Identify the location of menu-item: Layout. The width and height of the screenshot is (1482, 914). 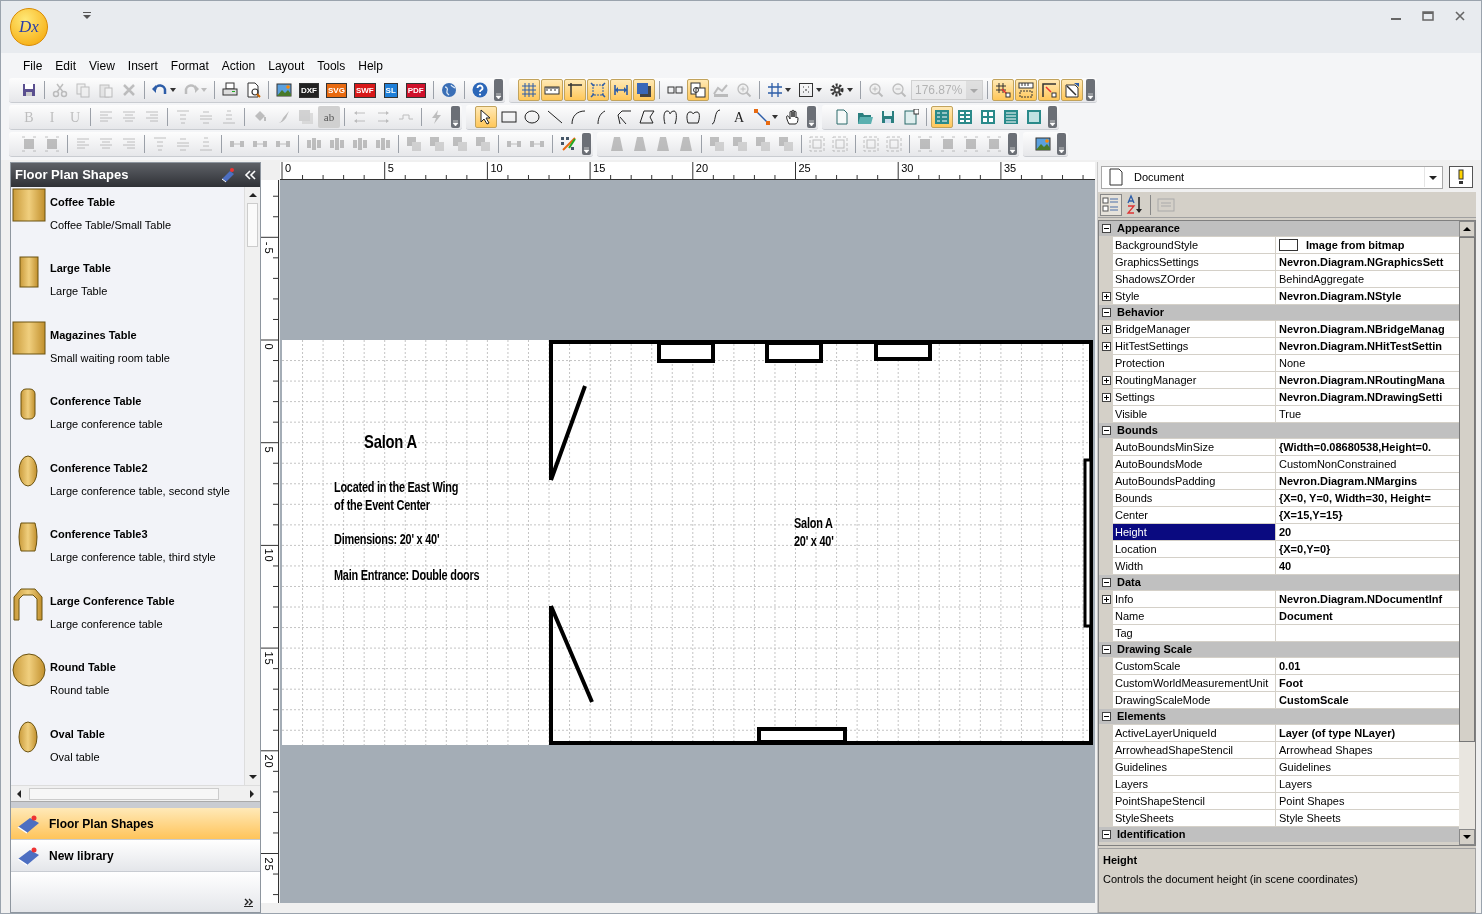
(286, 65).